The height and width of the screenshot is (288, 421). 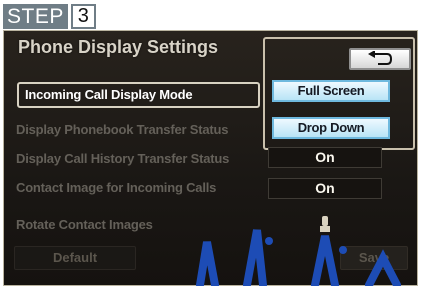 What do you see at coordinates (325, 188) in the screenshot?
I see `contact-image-toggle: On` at bounding box center [325, 188].